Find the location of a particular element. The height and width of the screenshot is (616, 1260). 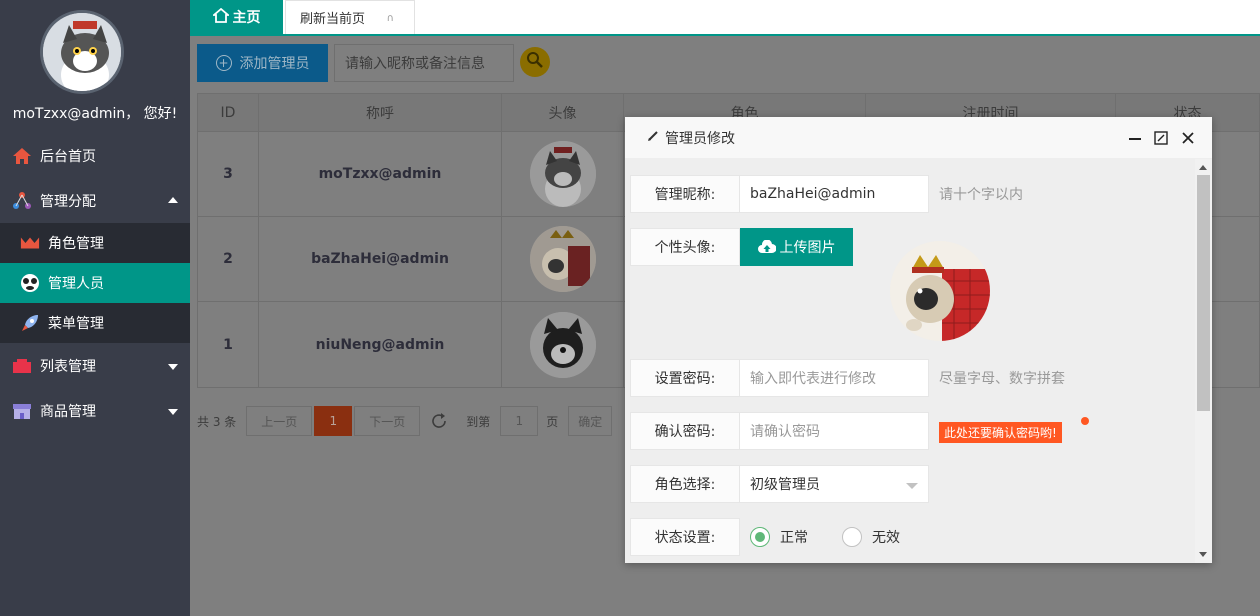

sidebar-item-label: 角色管理 is located at coordinates (76, 244).